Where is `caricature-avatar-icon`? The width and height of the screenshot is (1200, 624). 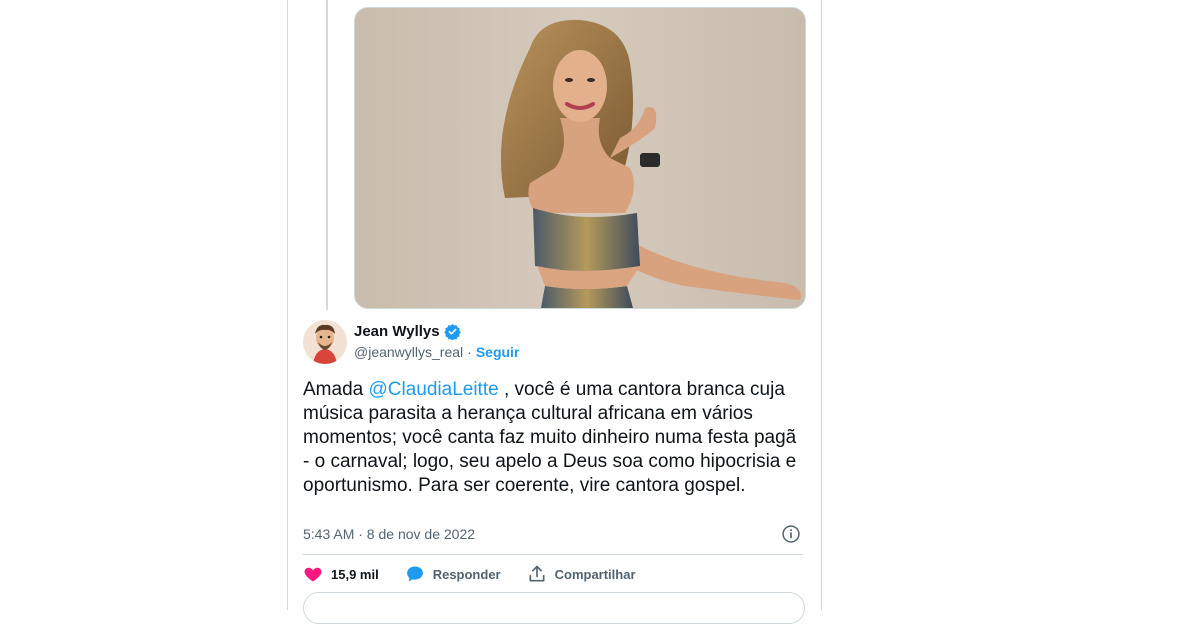 caricature-avatar-icon is located at coordinates (325, 342).